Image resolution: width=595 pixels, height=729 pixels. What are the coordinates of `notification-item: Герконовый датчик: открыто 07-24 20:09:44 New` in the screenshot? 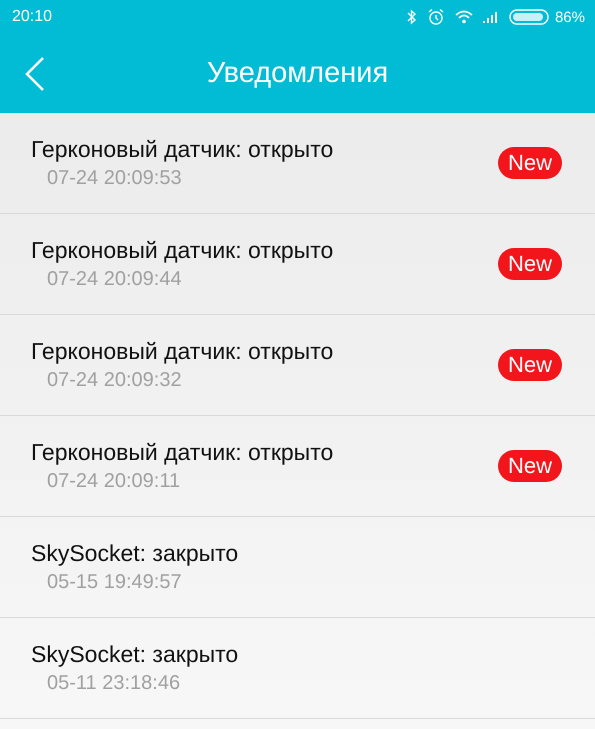 It's located at (297, 264).